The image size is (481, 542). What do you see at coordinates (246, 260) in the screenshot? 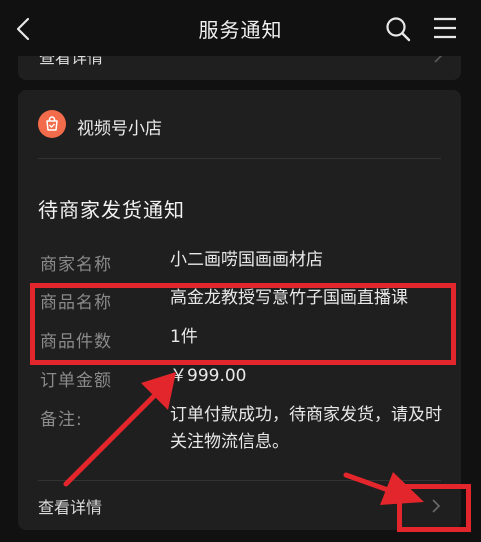
I see `merchant-name-value: 小二画唠国画画材店` at bounding box center [246, 260].